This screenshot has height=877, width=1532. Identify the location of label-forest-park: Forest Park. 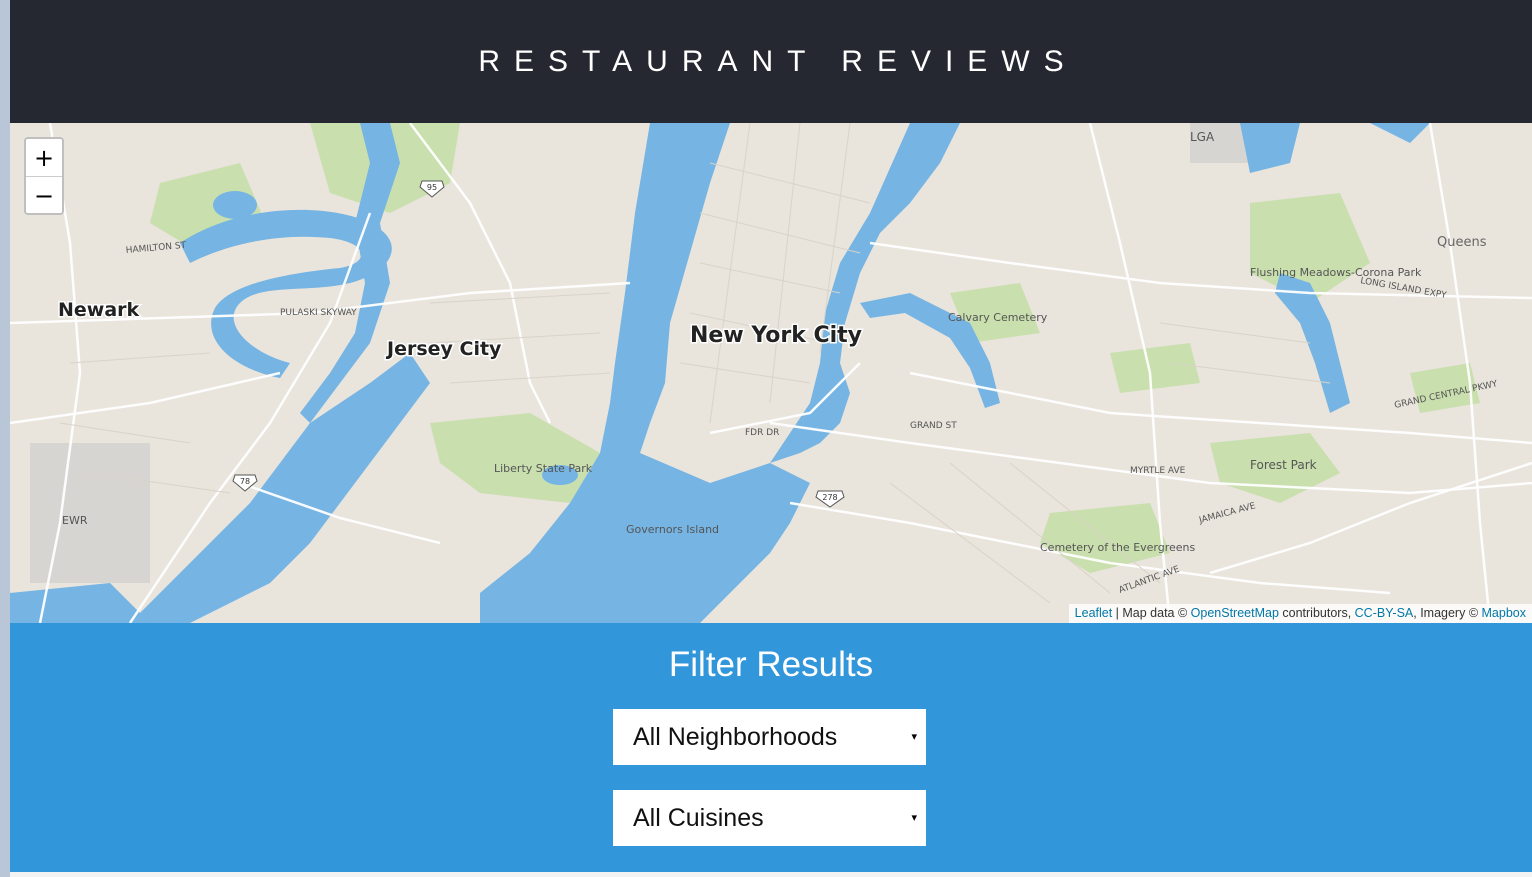
(1283, 465).